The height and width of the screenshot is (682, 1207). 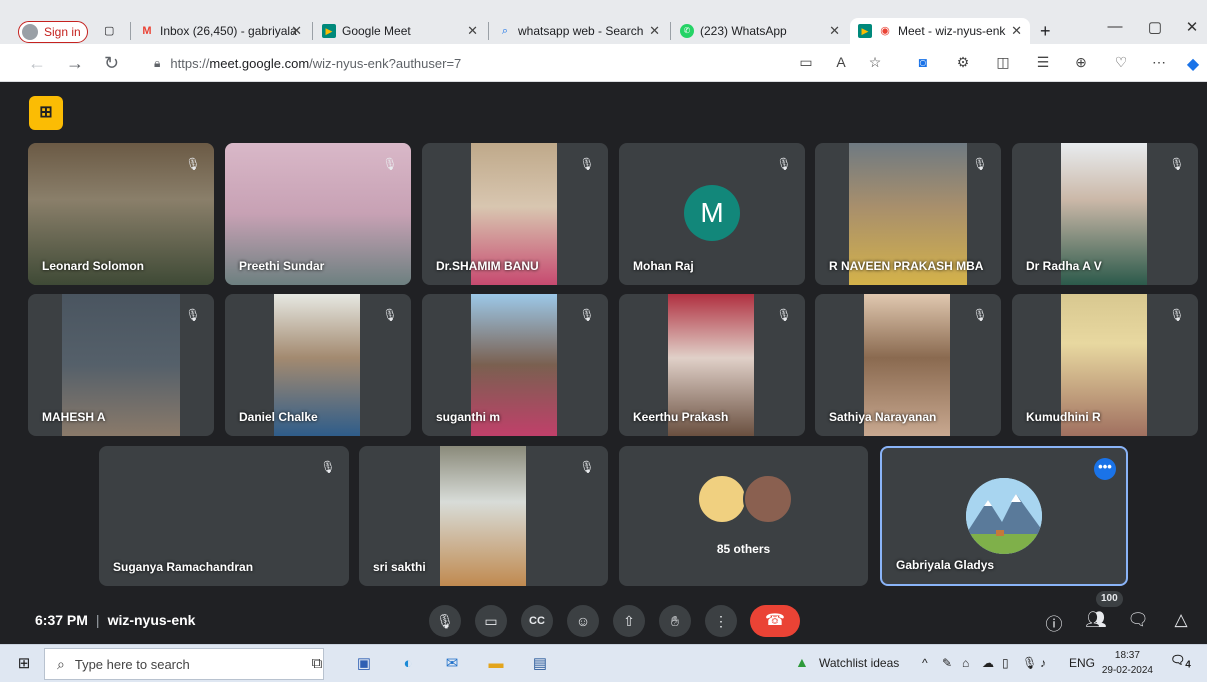 I want to click on taskbar-clock: 18:37 29-02-2024, so click(x=1127, y=663).